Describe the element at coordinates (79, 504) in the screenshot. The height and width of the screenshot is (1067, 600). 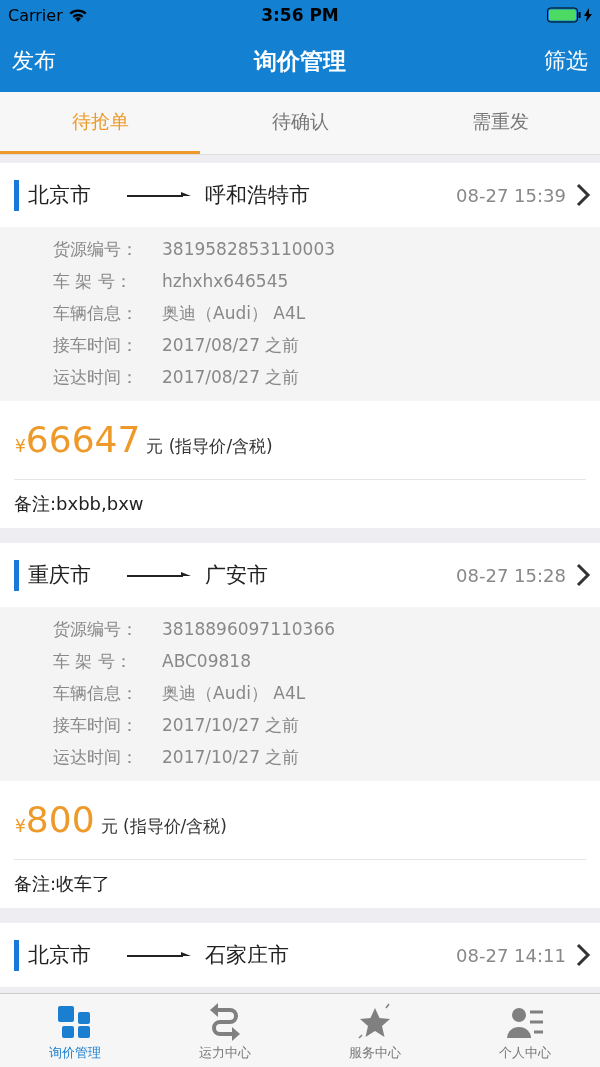
I see `order-note: 备注:bxbb,bxw` at that location.